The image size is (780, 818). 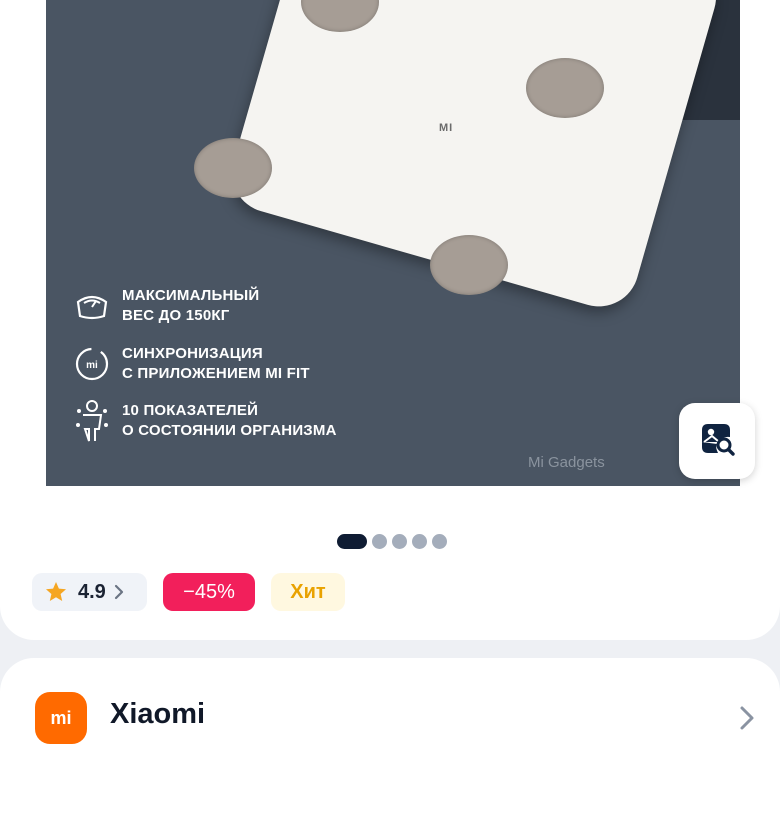 I want to click on brand-logo: mi, so click(x=61, y=718).